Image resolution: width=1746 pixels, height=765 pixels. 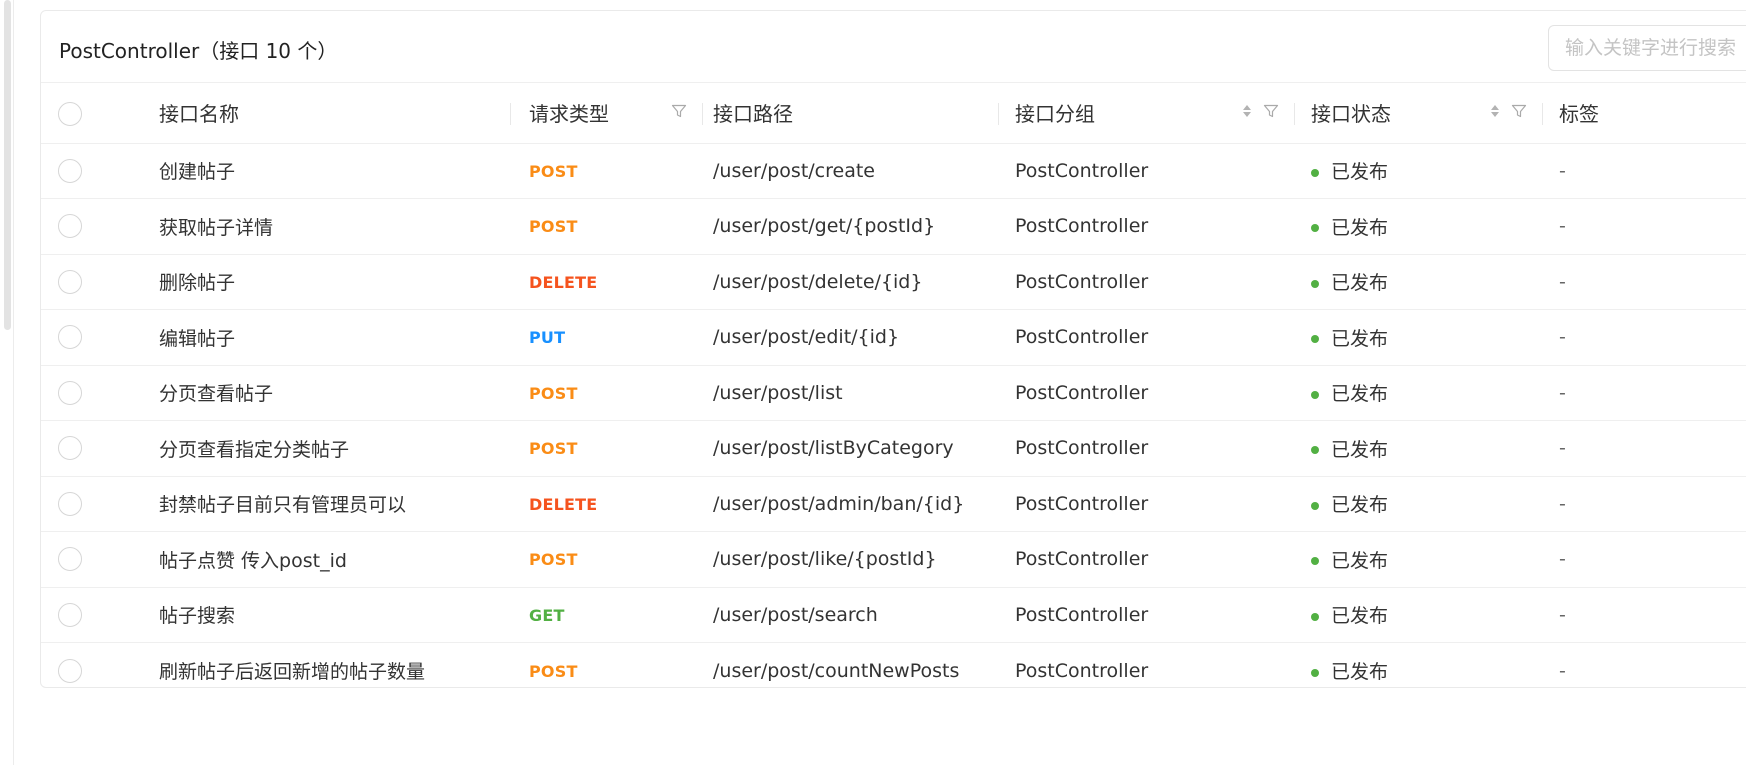 What do you see at coordinates (825, 559) in the screenshot?
I see `api-path: /user/post/like/{postId}` at bounding box center [825, 559].